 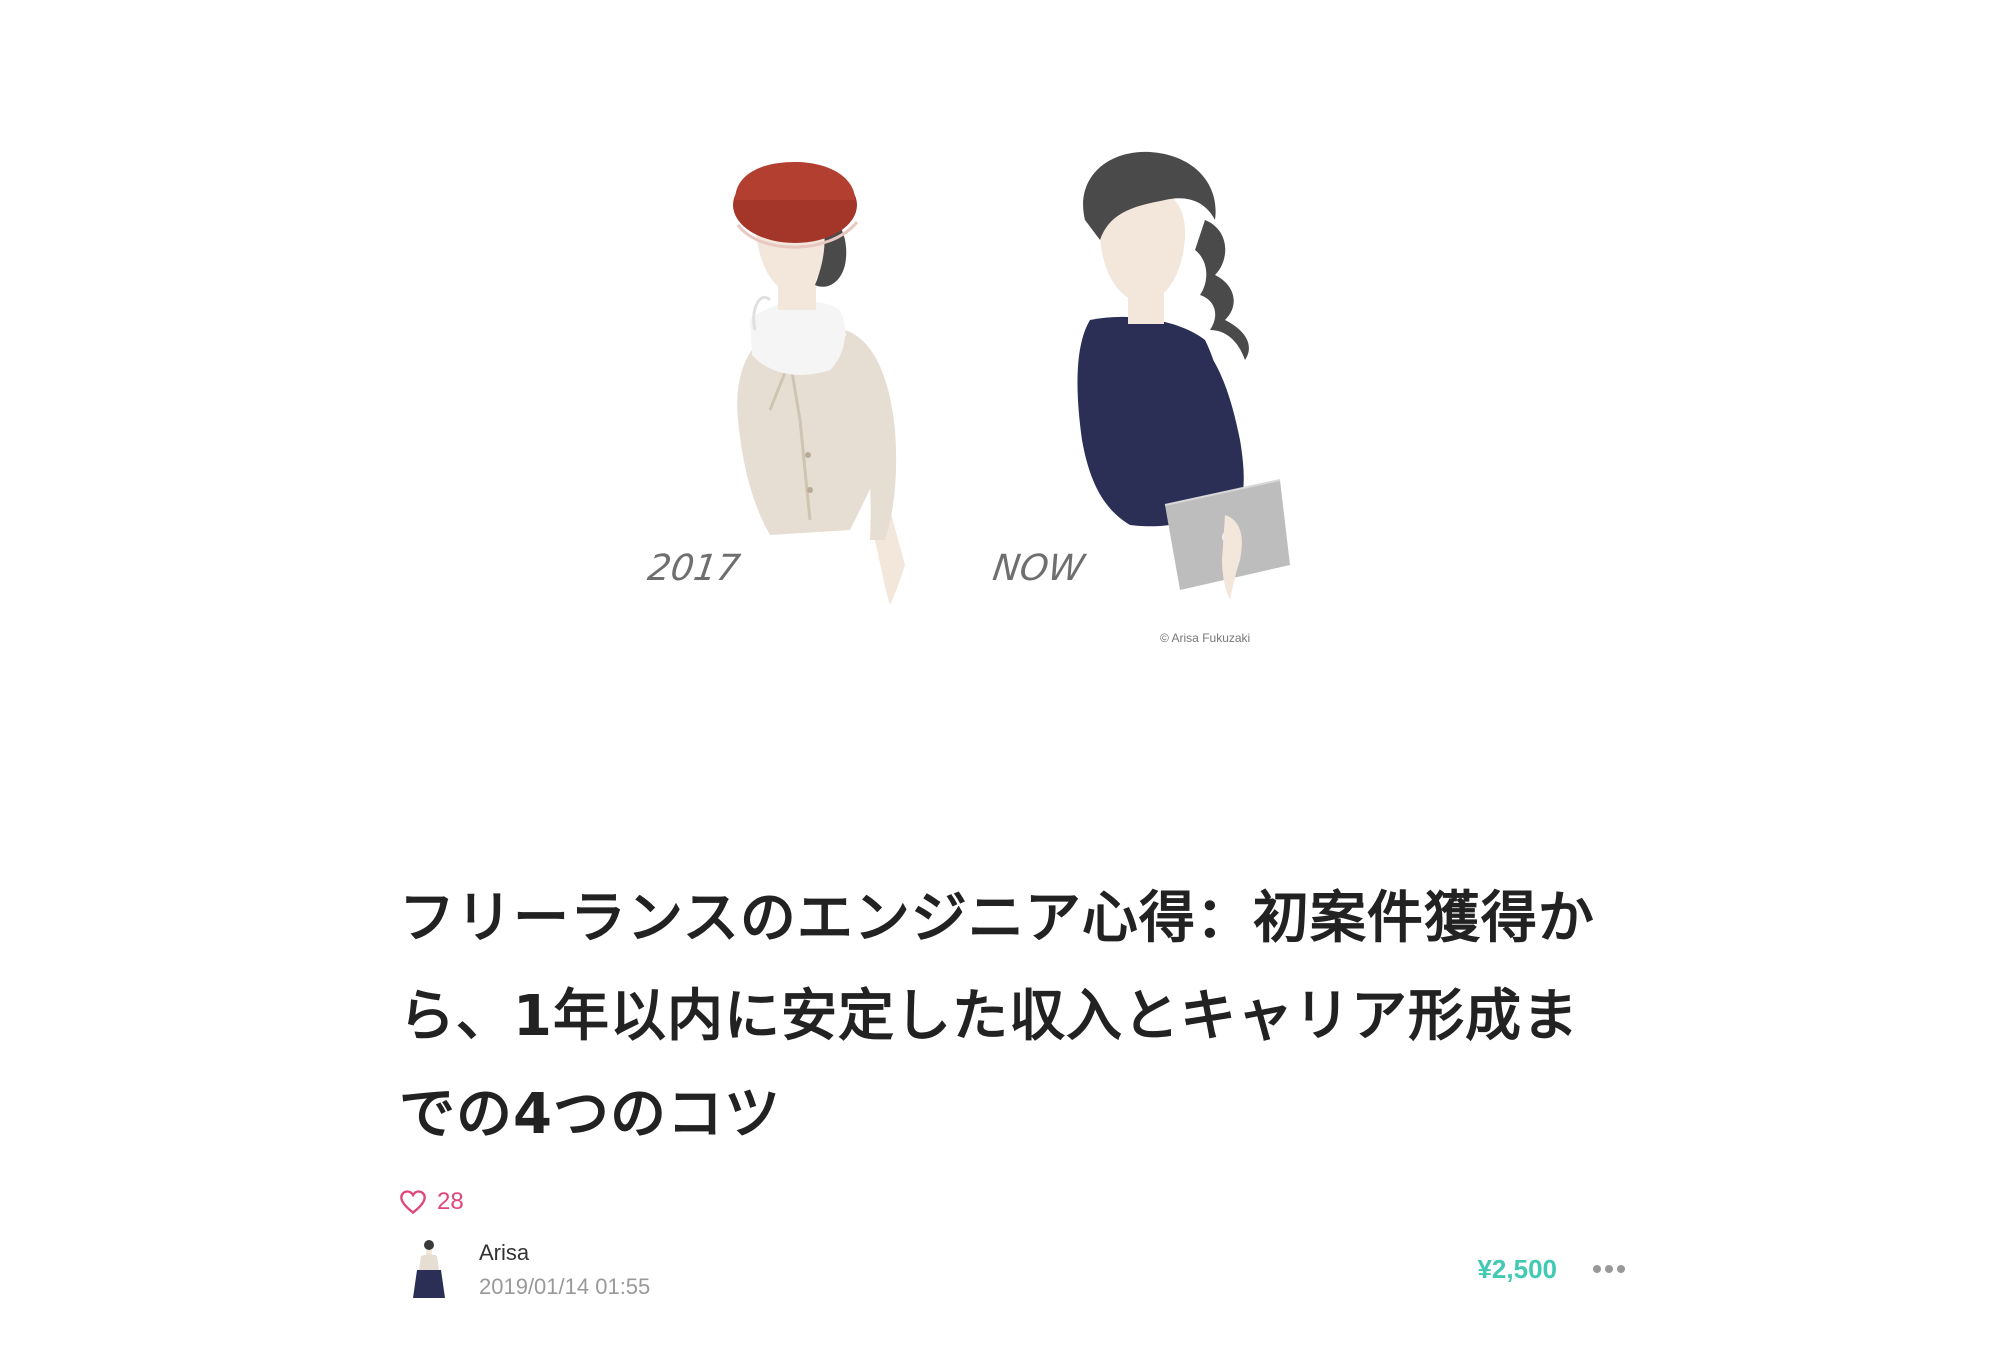 I want to click on flight-attendant-figure, so click(x=819, y=383).